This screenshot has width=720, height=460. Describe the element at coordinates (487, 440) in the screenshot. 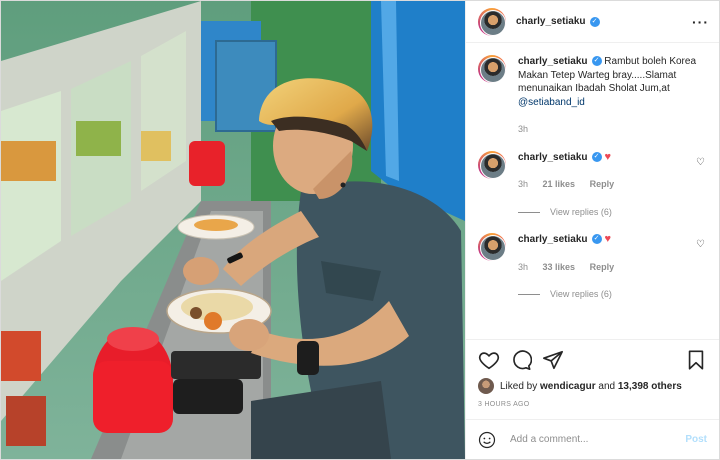

I see `emoji-smiley-icon` at that location.